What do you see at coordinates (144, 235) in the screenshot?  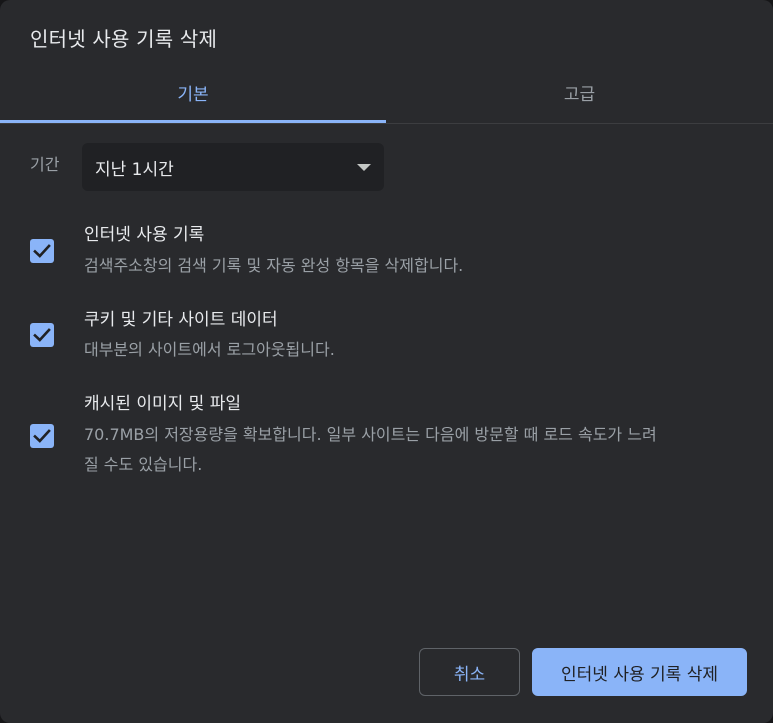 I see `browsing-history-title: 인터넷 사용 기록` at bounding box center [144, 235].